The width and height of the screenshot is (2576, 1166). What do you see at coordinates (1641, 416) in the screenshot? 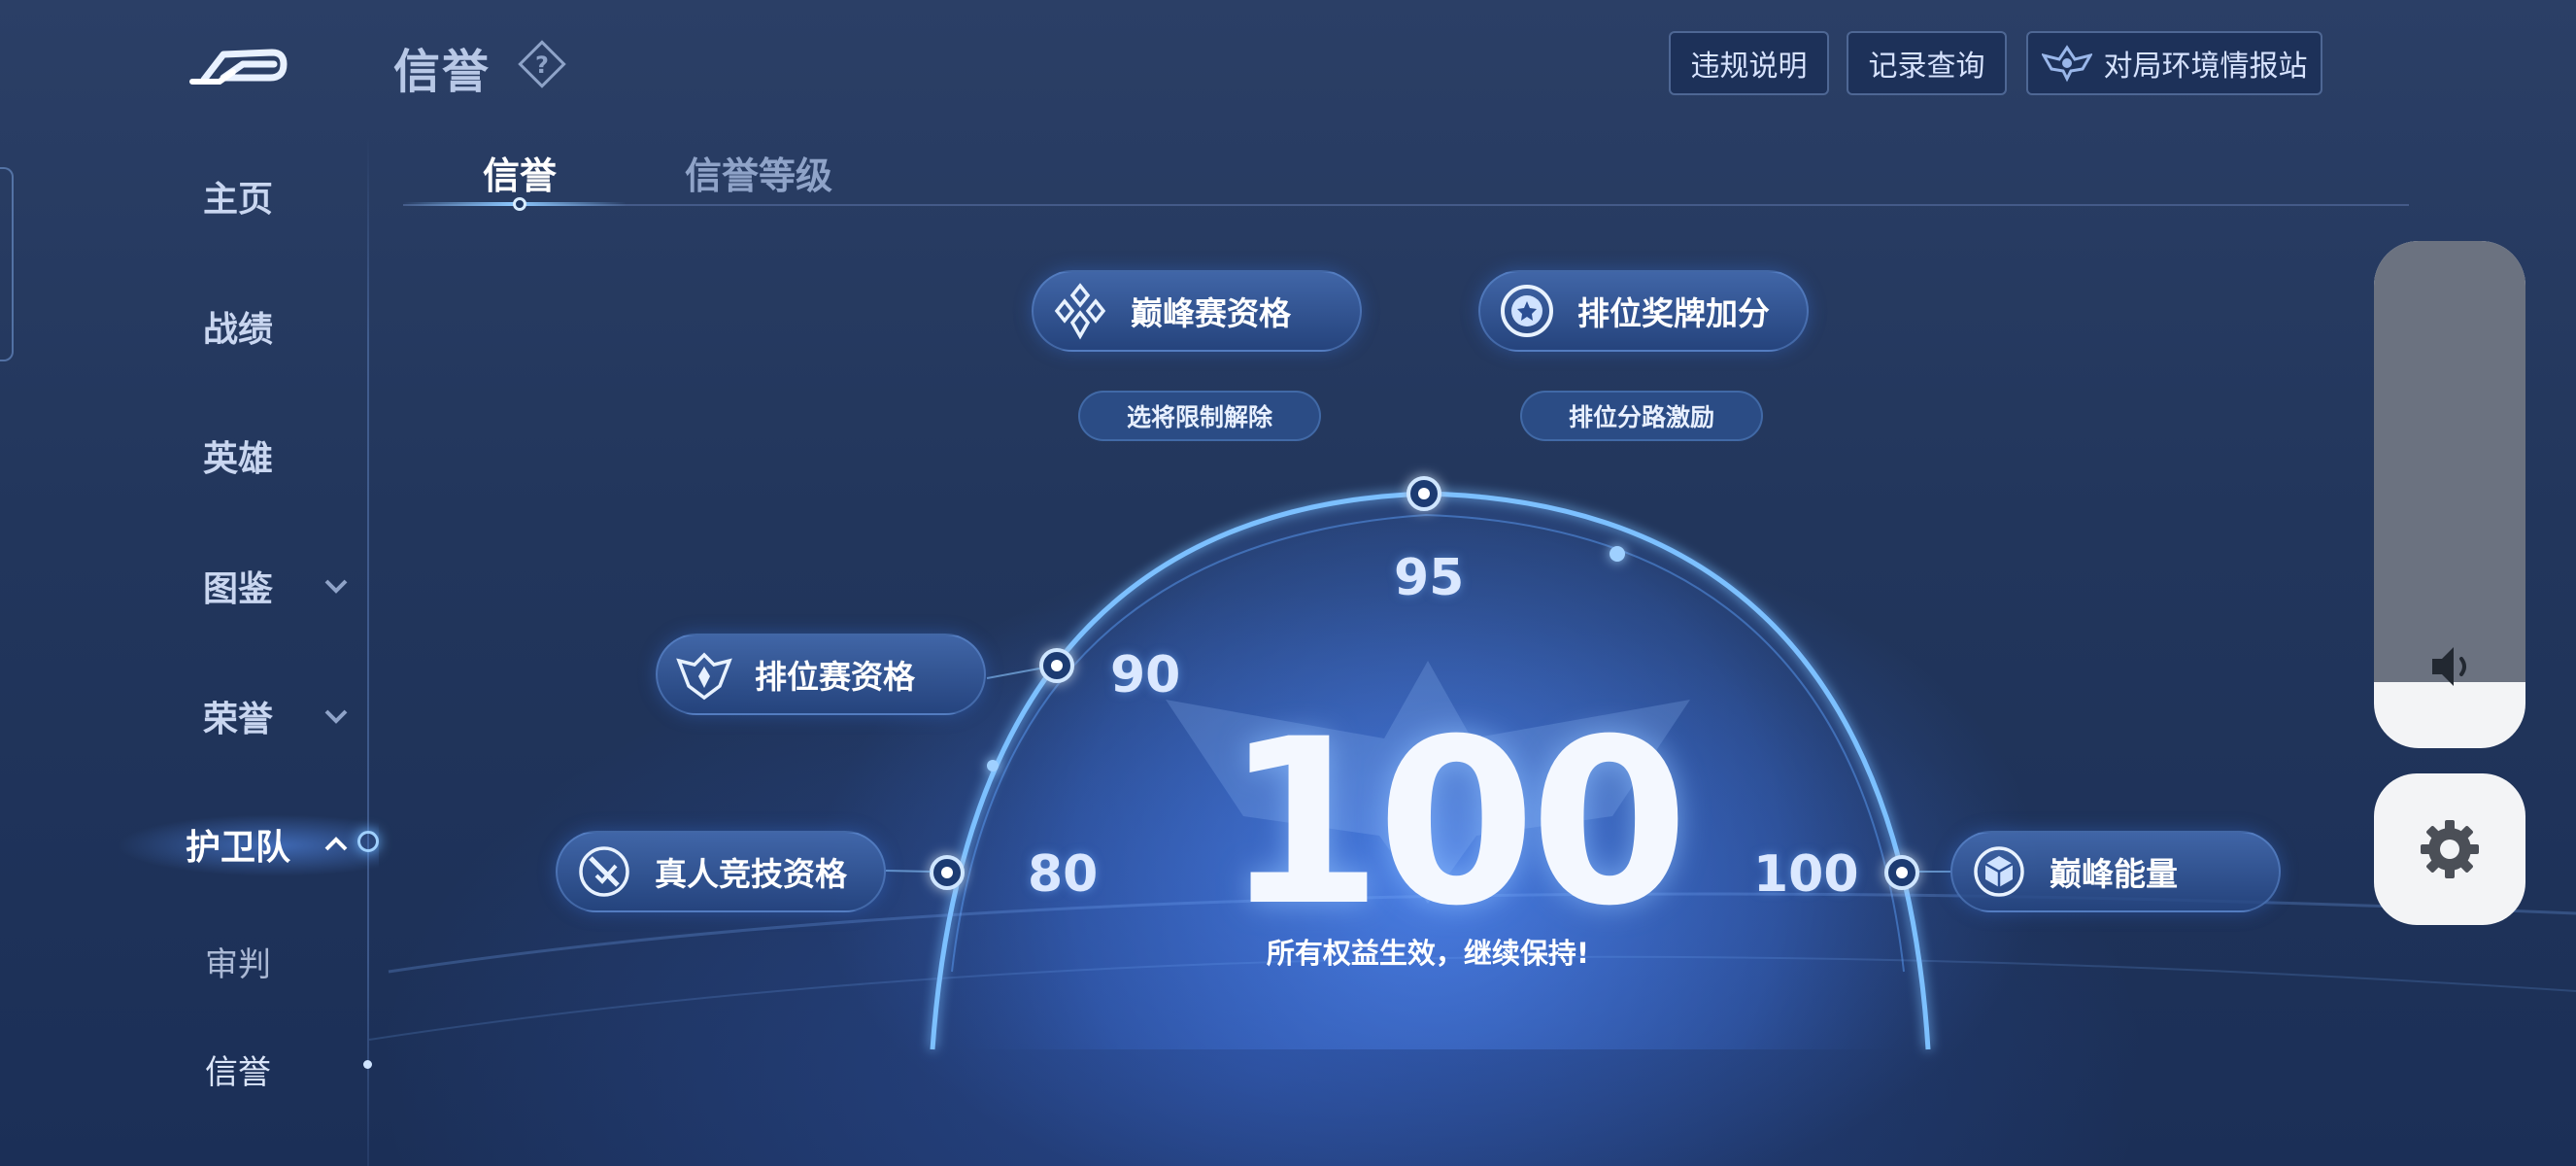
I see `ranked-lane-incentive-tag: 排位分路激励` at bounding box center [1641, 416].